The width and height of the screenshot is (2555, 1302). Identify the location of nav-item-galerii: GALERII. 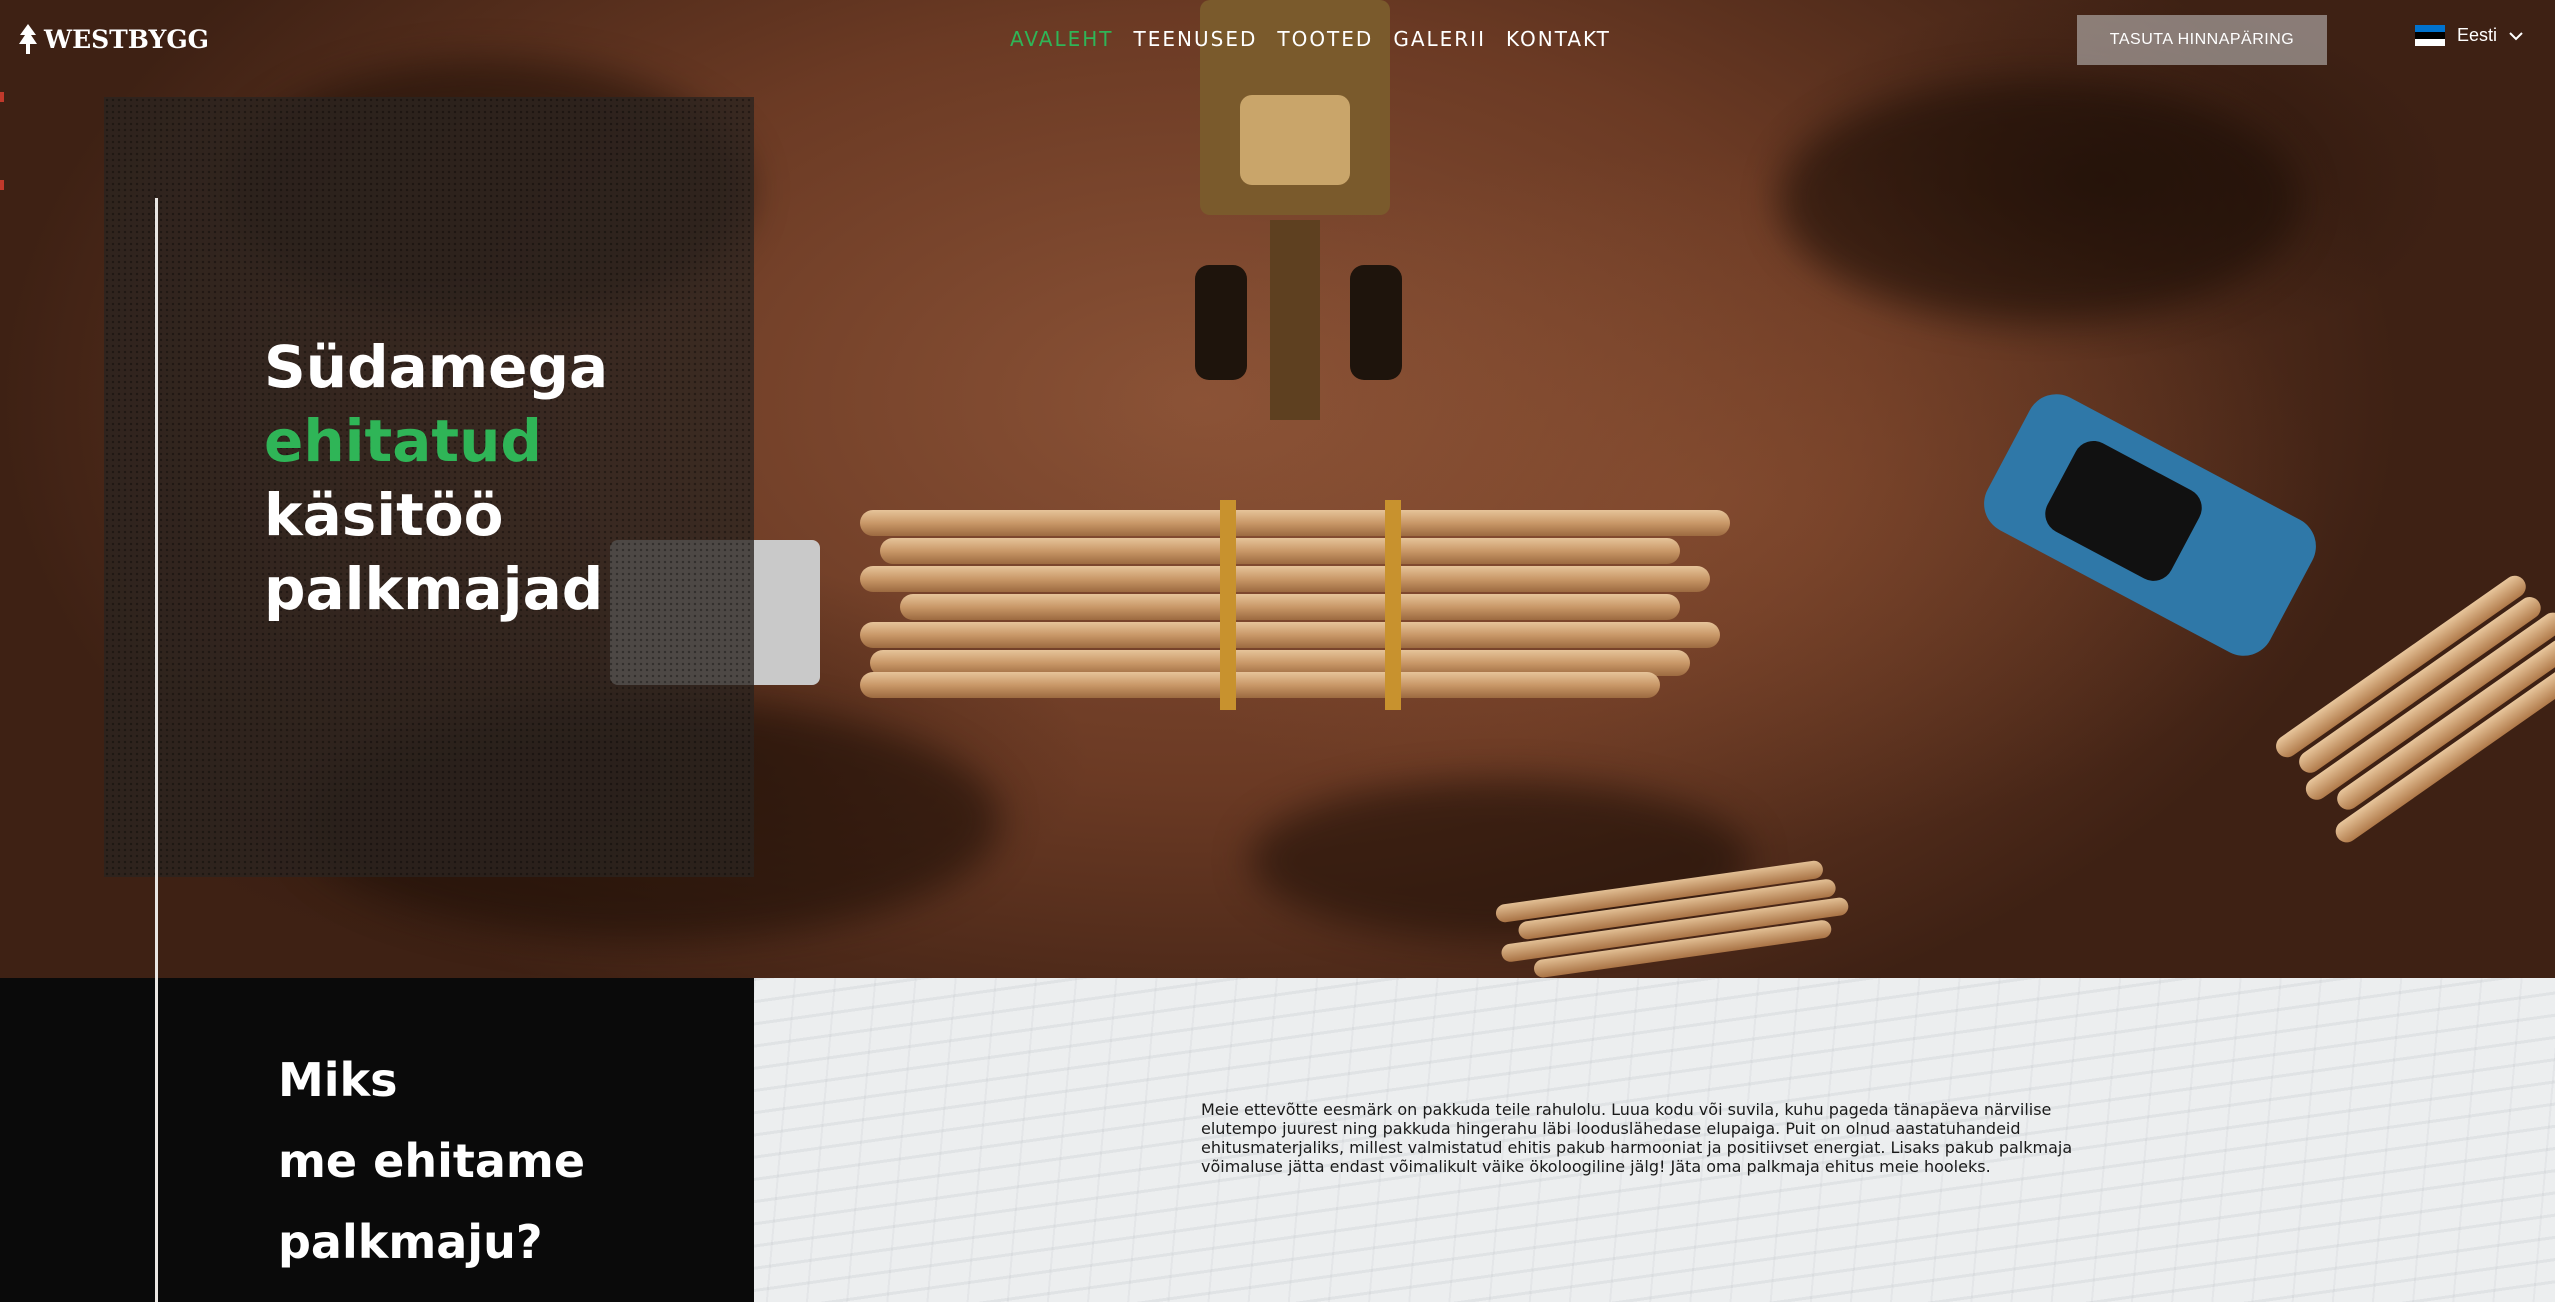
(1439, 39).